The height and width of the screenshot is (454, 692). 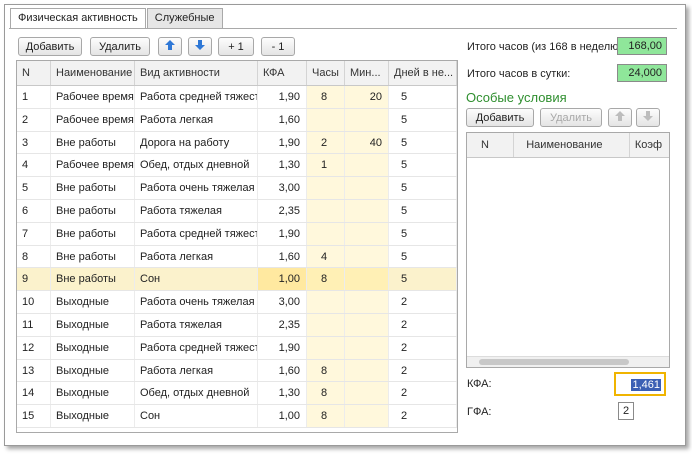 I want to click on cell-n: 6, so click(x=34, y=210).